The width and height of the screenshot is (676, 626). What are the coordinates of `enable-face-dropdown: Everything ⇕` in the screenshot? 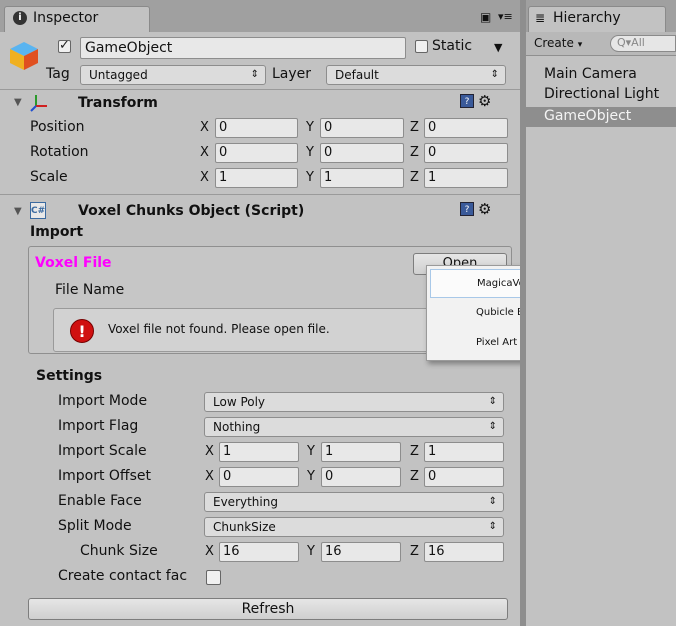 It's located at (354, 502).